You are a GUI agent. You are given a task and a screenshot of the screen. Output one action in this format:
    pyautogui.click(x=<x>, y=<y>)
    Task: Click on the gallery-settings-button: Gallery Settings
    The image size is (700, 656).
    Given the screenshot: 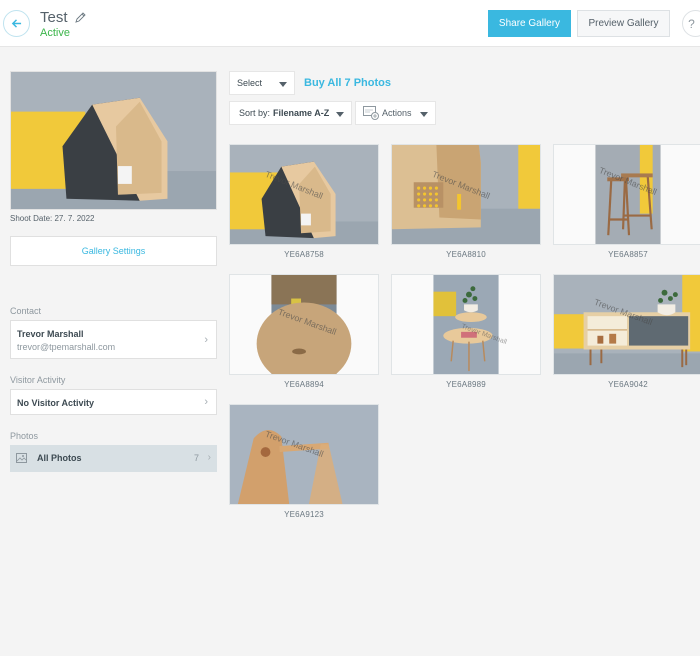 What is the action you would take?
    pyautogui.click(x=113, y=251)
    